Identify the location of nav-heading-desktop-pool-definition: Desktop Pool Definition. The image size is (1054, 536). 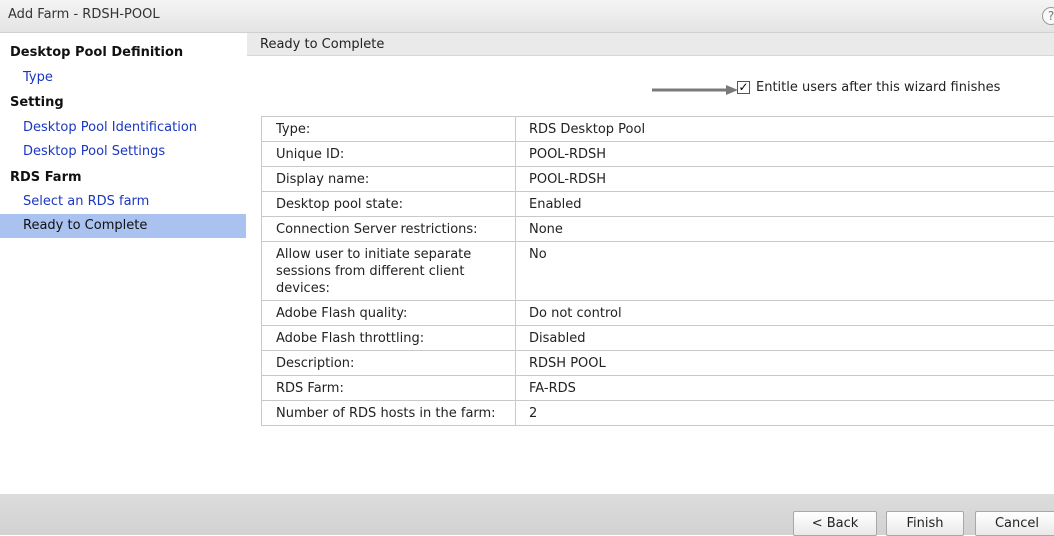
(96, 52).